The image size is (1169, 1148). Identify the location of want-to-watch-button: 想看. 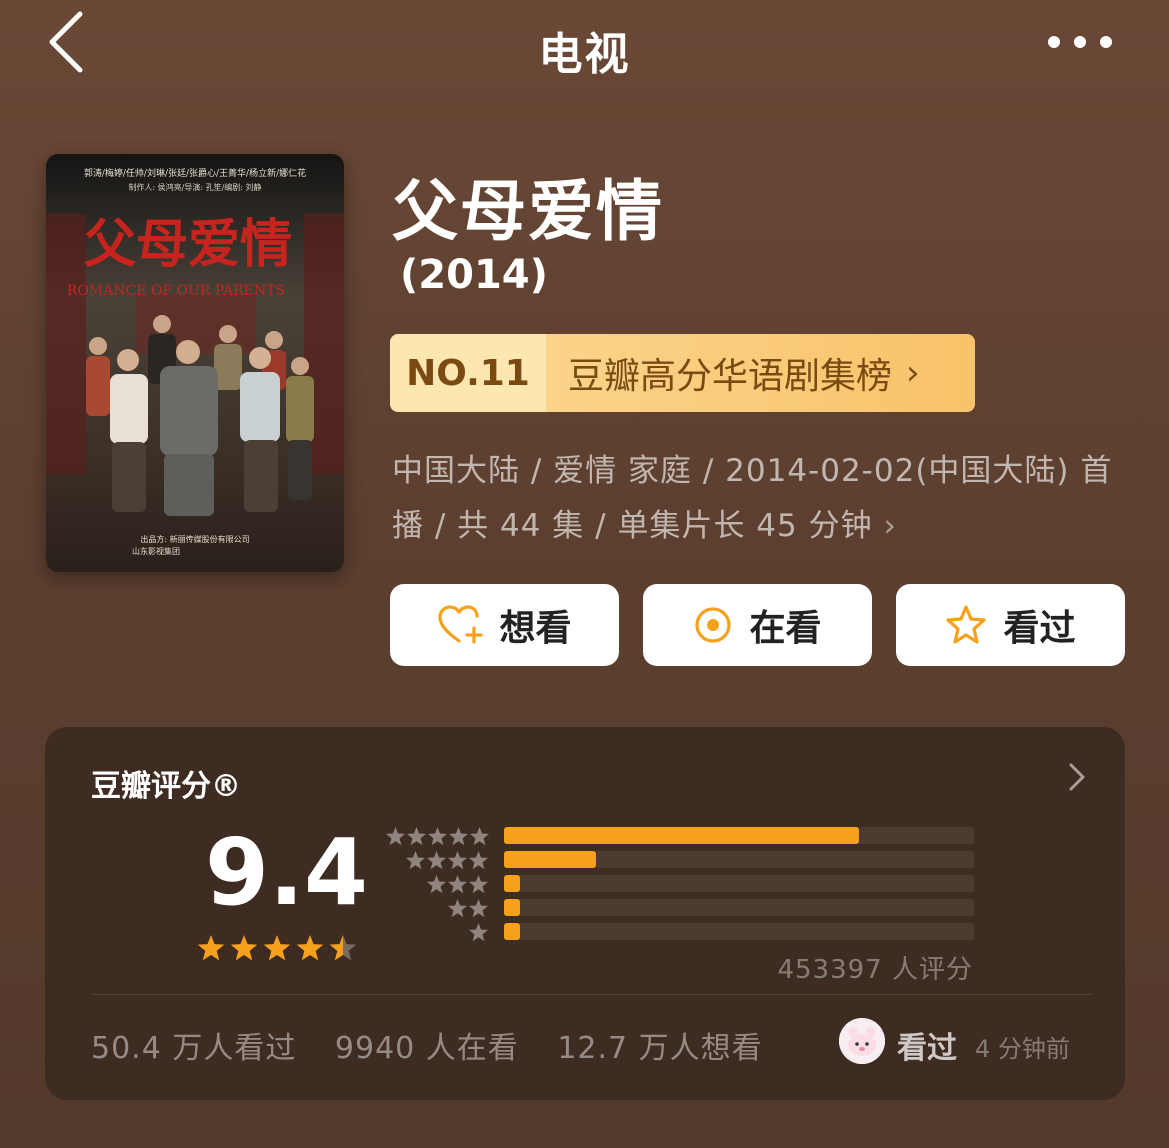
(504, 625).